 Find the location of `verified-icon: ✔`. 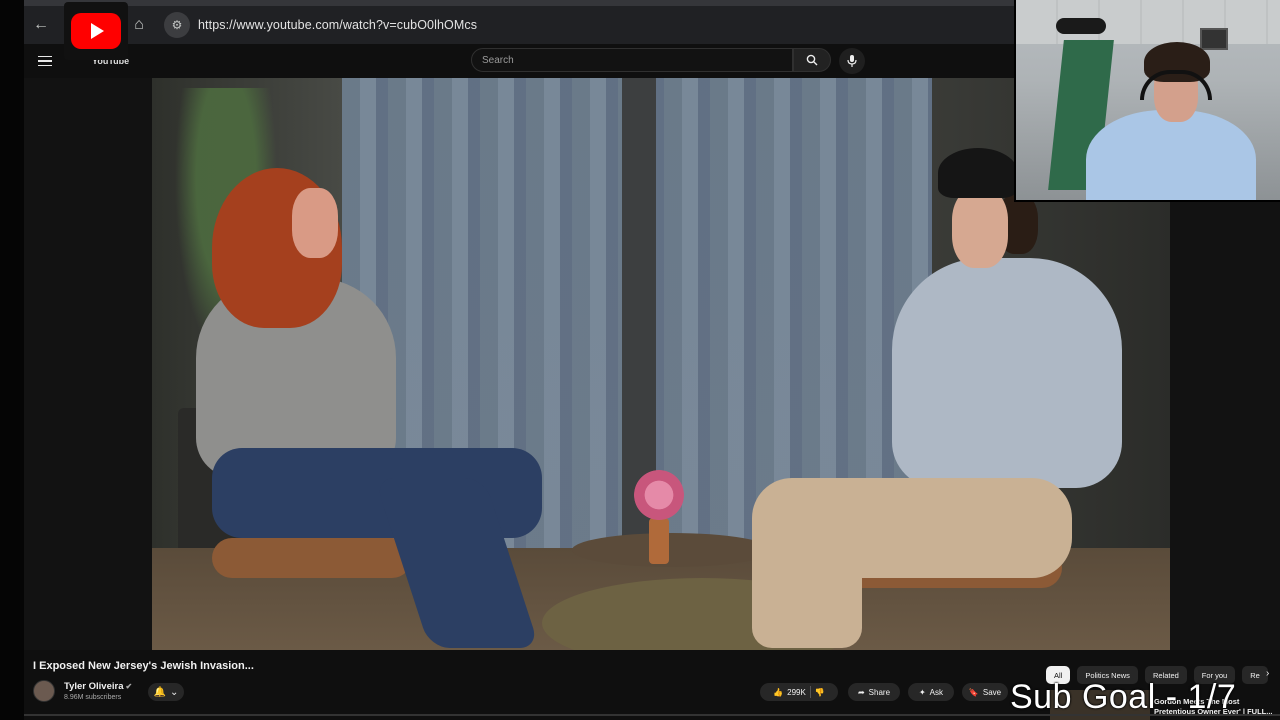

verified-icon: ✔ is located at coordinates (129, 686).